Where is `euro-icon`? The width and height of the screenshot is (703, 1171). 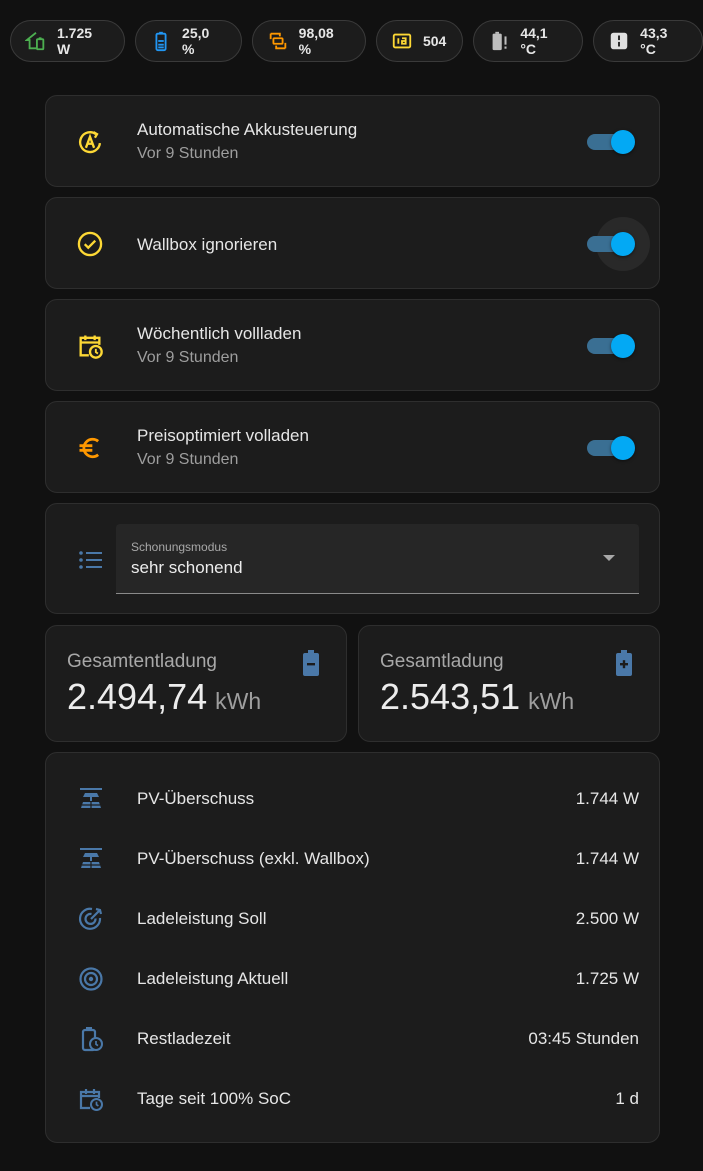 euro-icon is located at coordinates (90, 448).